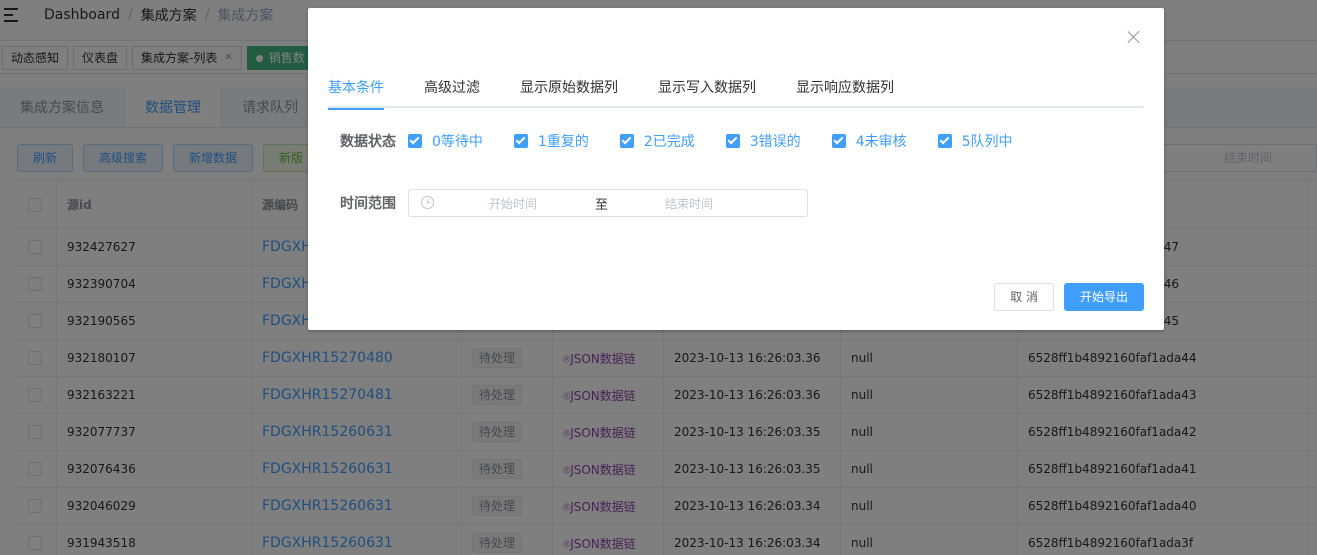 The height and width of the screenshot is (555, 1317). Describe the element at coordinates (602, 205) in the screenshot. I see `range-separator: 至` at that location.